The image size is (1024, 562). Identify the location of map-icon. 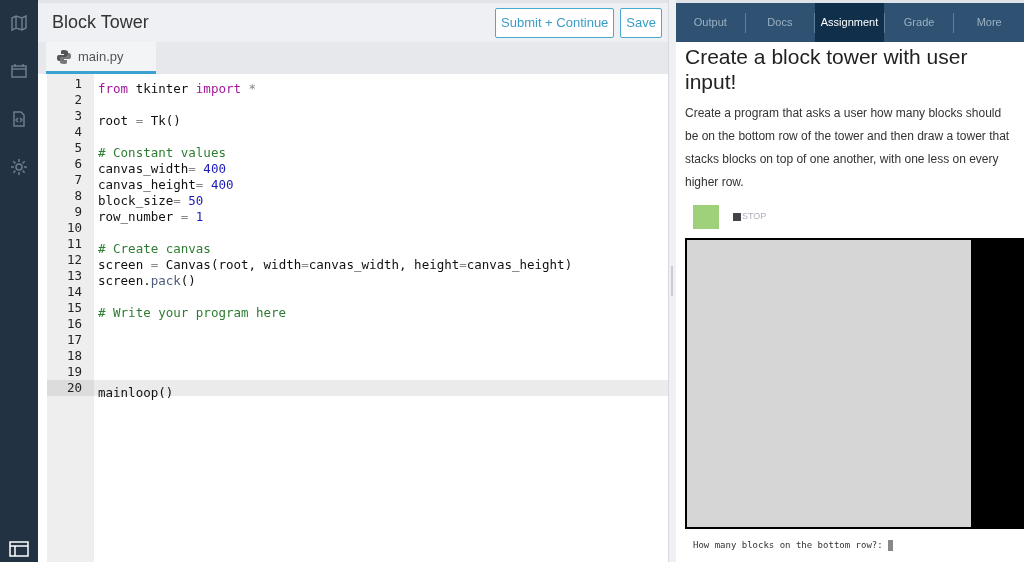
(19, 23).